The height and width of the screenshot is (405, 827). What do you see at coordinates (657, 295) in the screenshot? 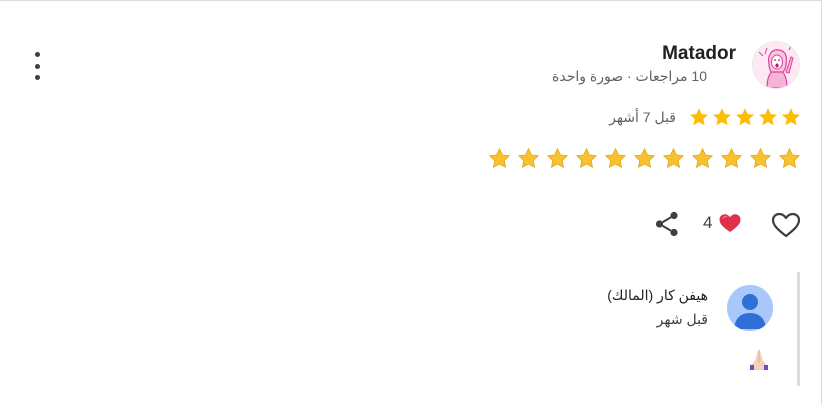
I see `owner-name: هيفن كار (المالك)` at bounding box center [657, 295].